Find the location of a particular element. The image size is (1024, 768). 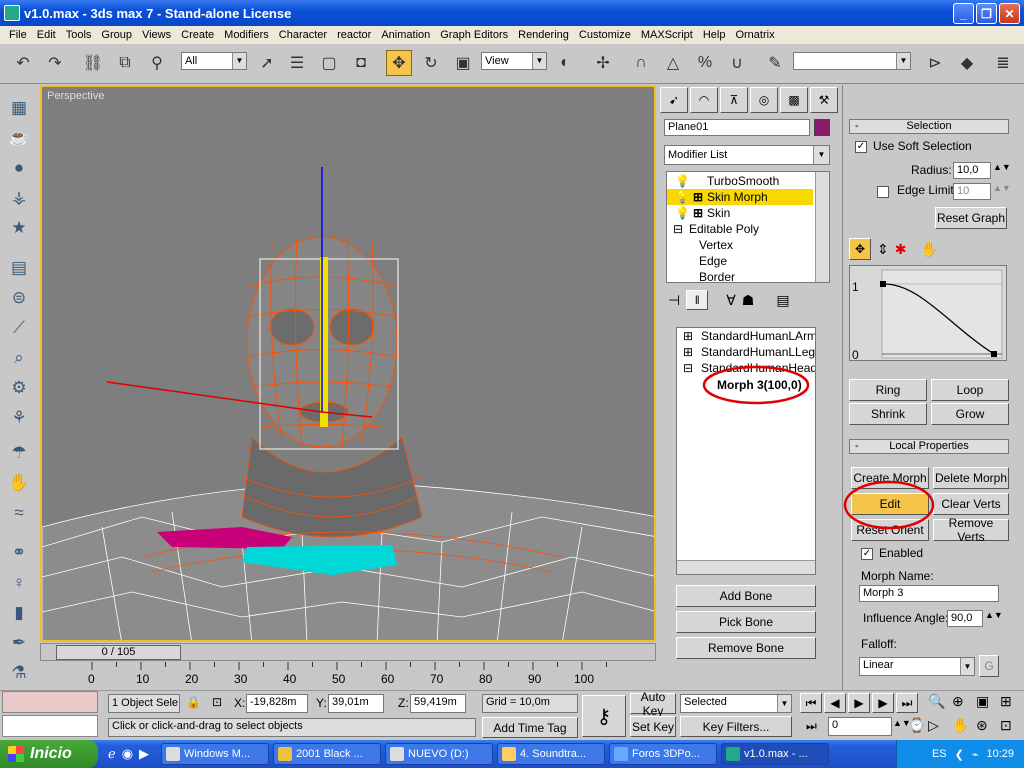

scale-point-icon: ⇕ is located at coordinates (883, 249).